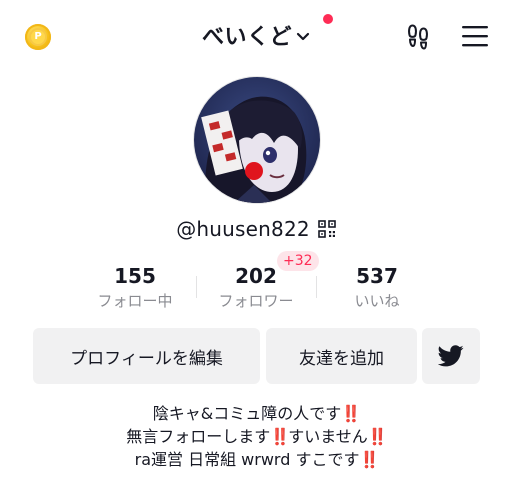 This screenshot has width=512, height=487. I want to click on likes-count: 537, so click(377, 276).